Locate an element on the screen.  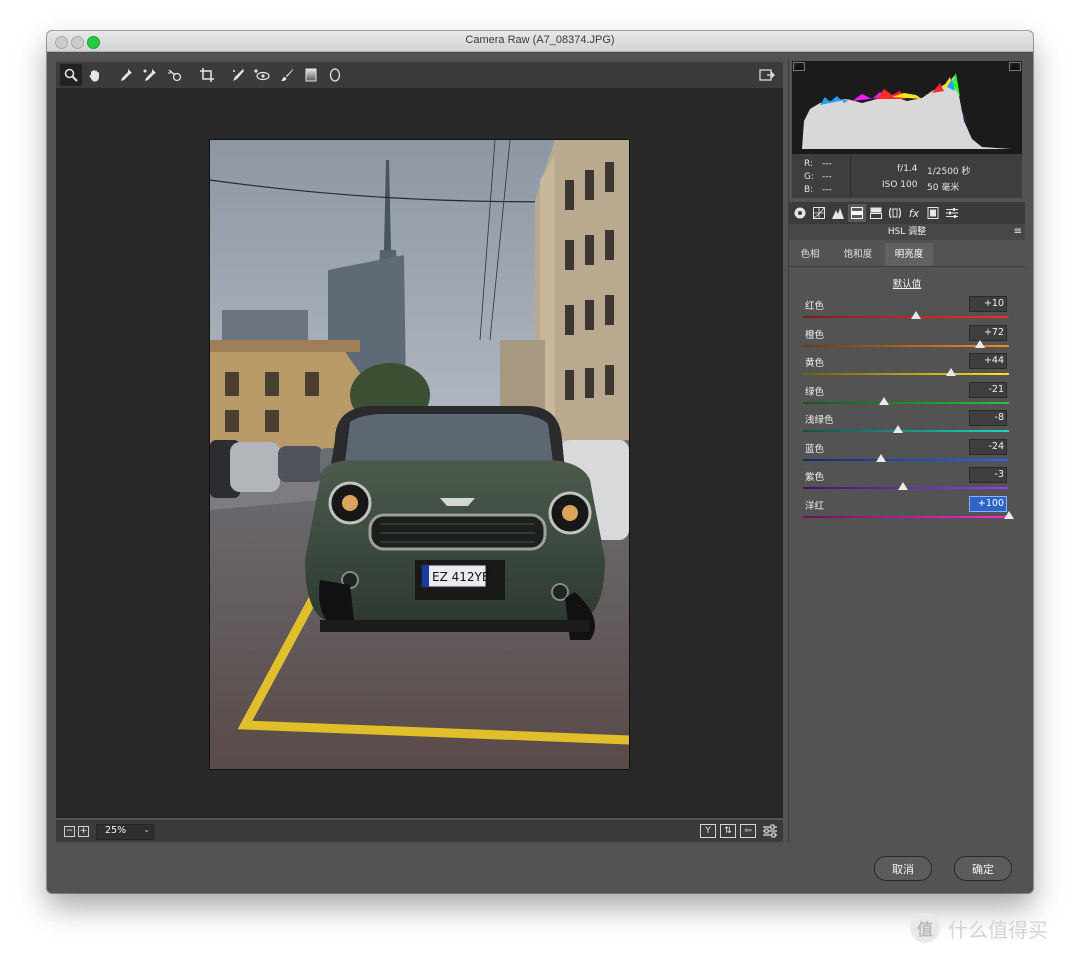
lens-corrections-panel-icon is located at coordinates (895, 213).